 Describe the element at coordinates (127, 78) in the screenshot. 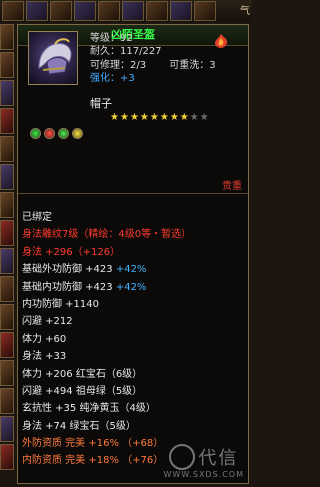

I see `enhance-value: +3` at that location.